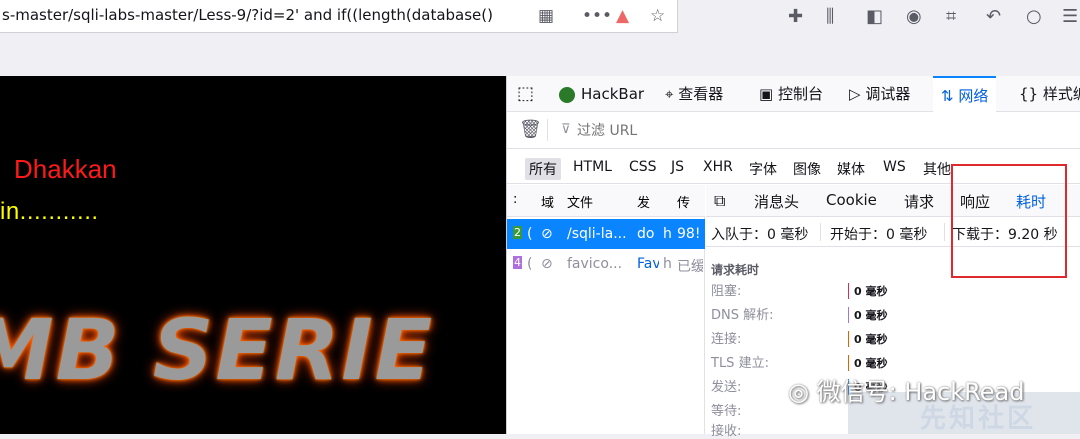  I want to click on filter-url-input, so click(727, 131).